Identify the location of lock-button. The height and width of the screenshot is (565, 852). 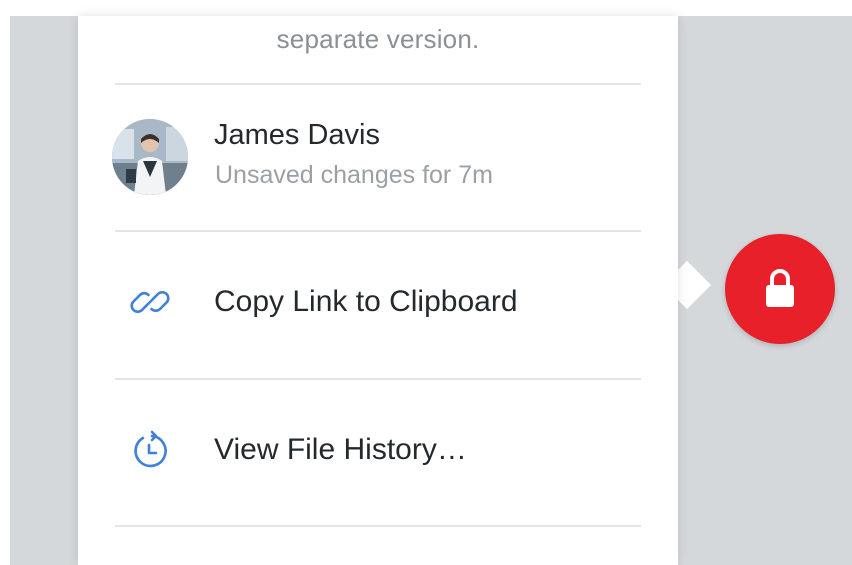
(780, 289).